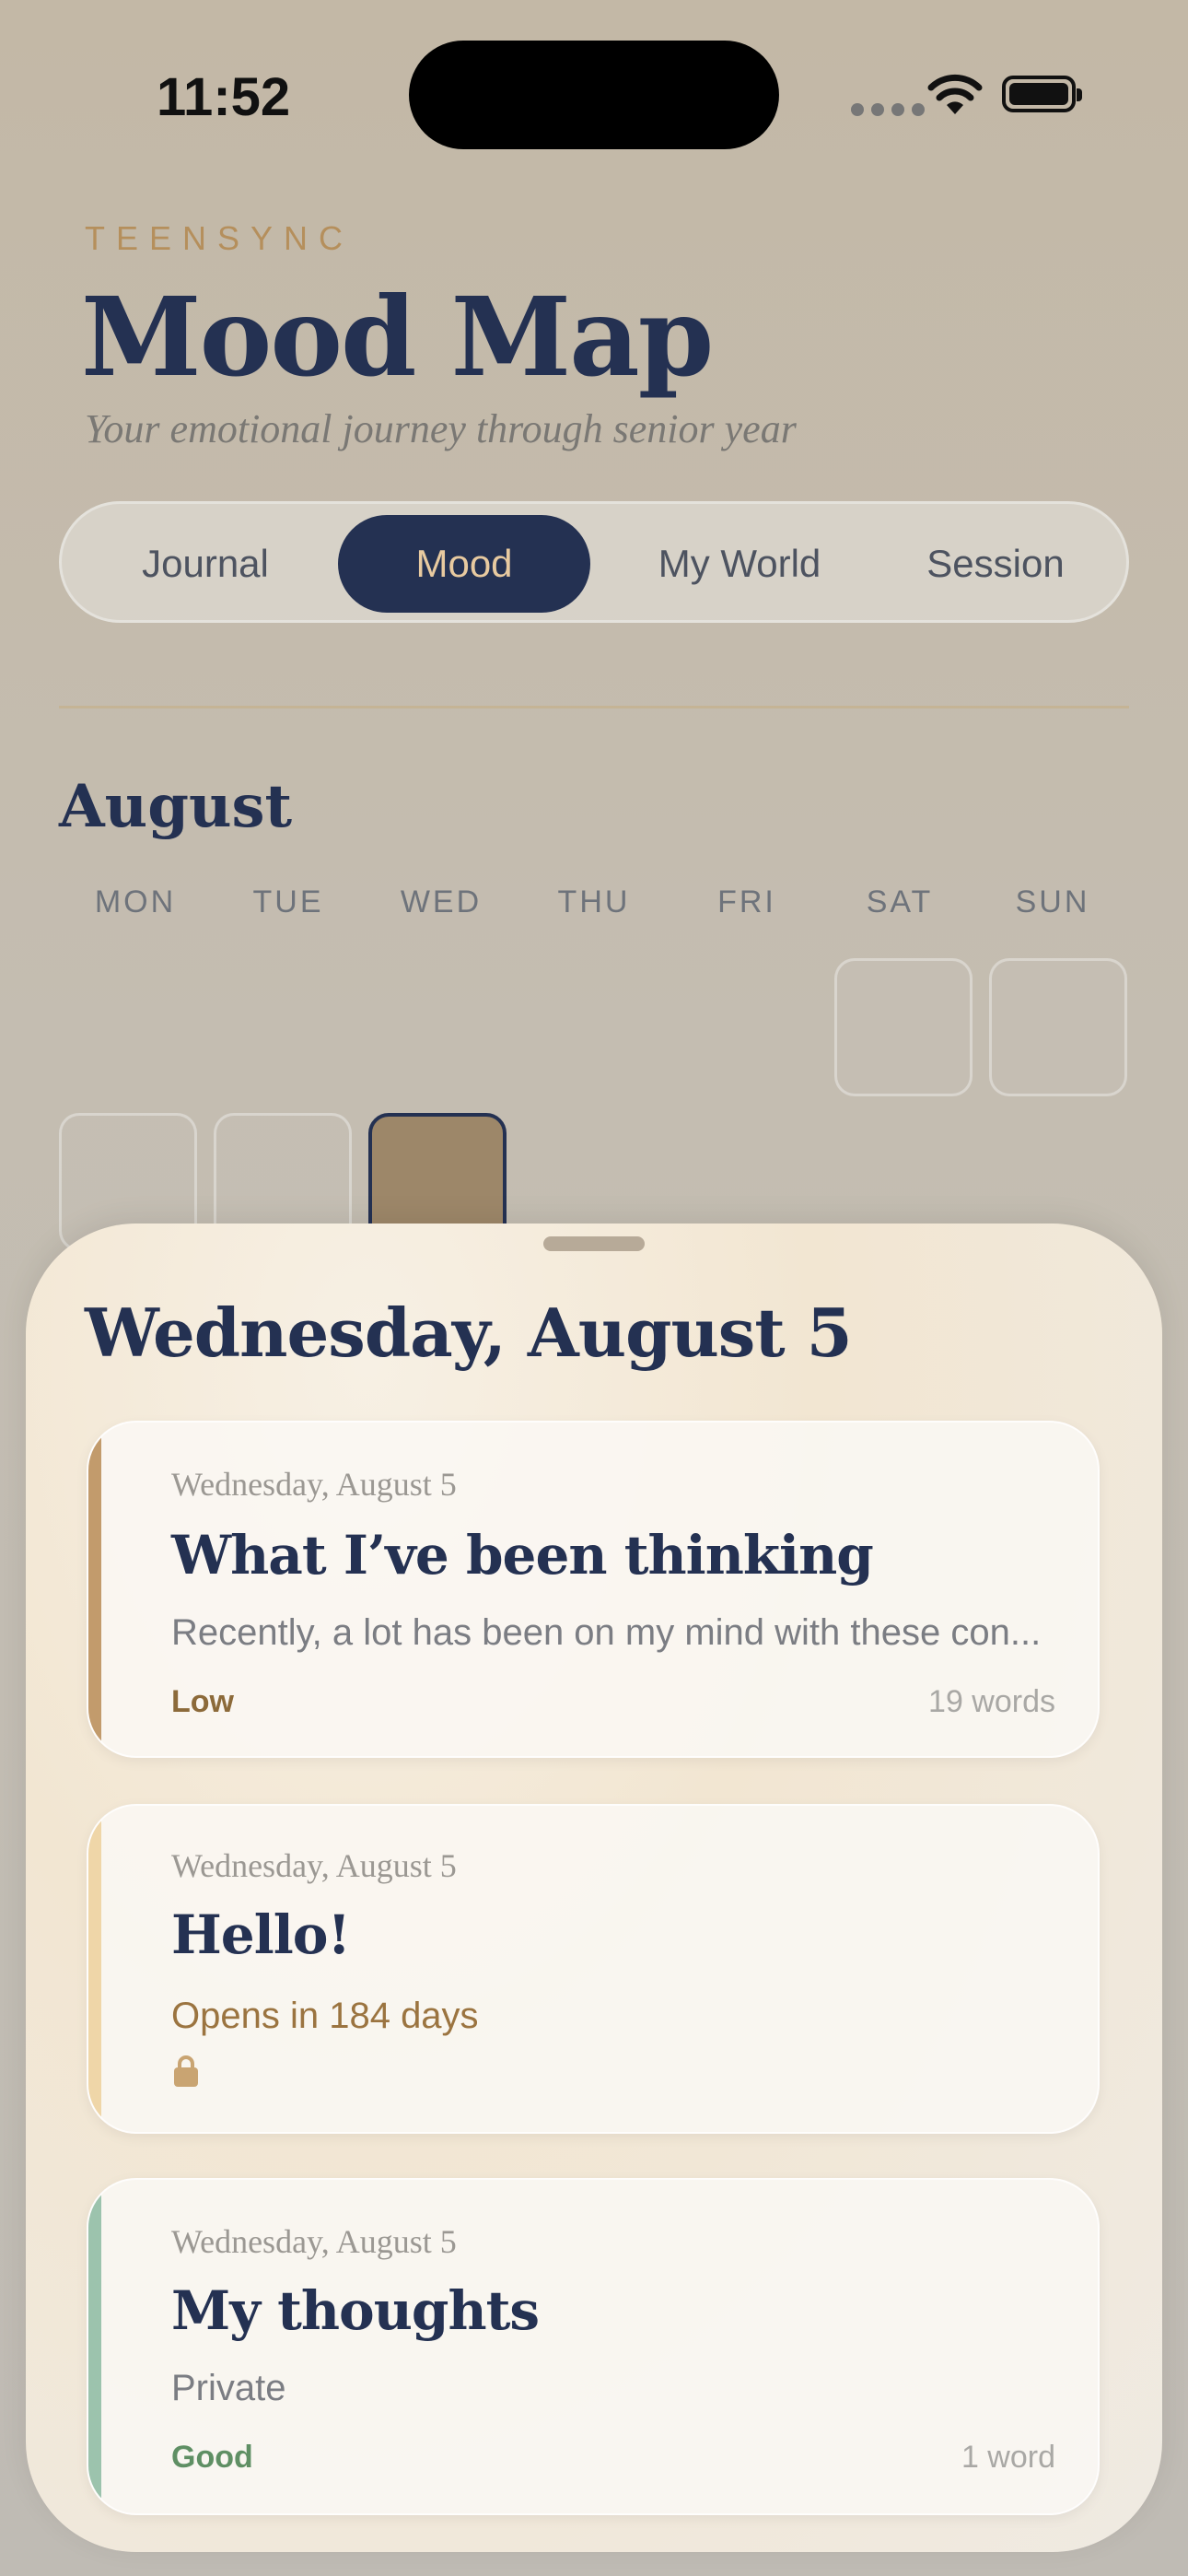  I want to click on segmented-tabs: Journal Mood My World Session, so click(594, 562).